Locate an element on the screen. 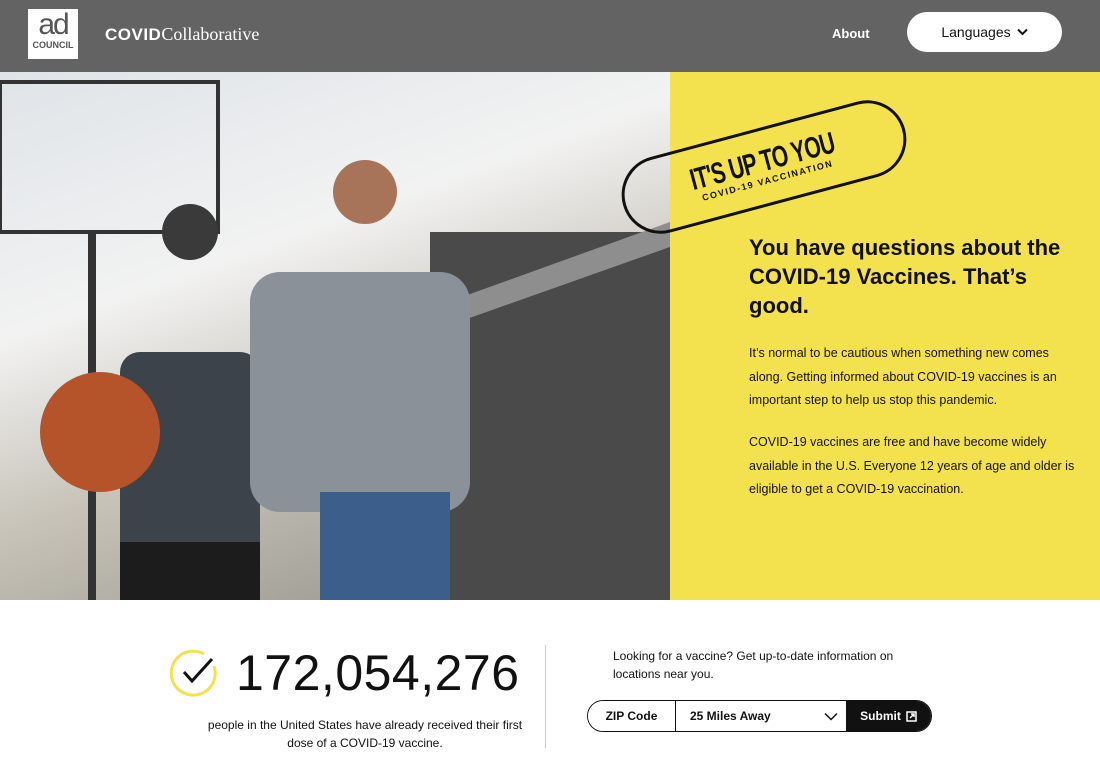  external-link-icon is located at coordinates (911, 716).